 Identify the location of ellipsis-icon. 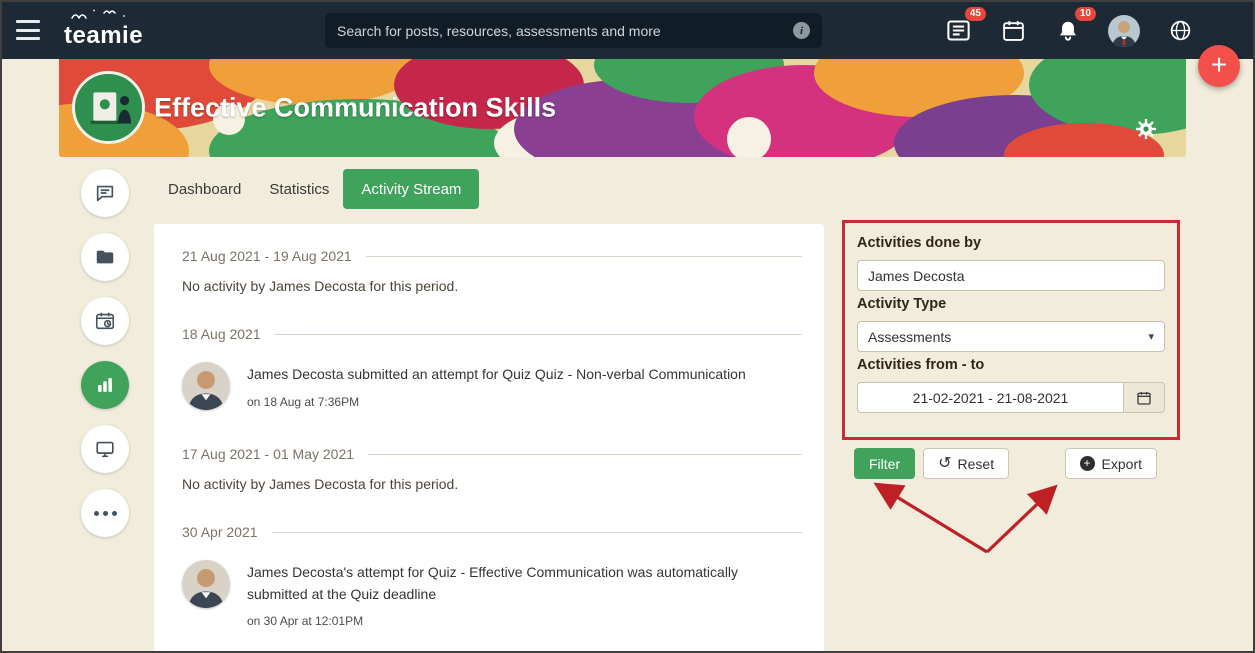
(105, 513).